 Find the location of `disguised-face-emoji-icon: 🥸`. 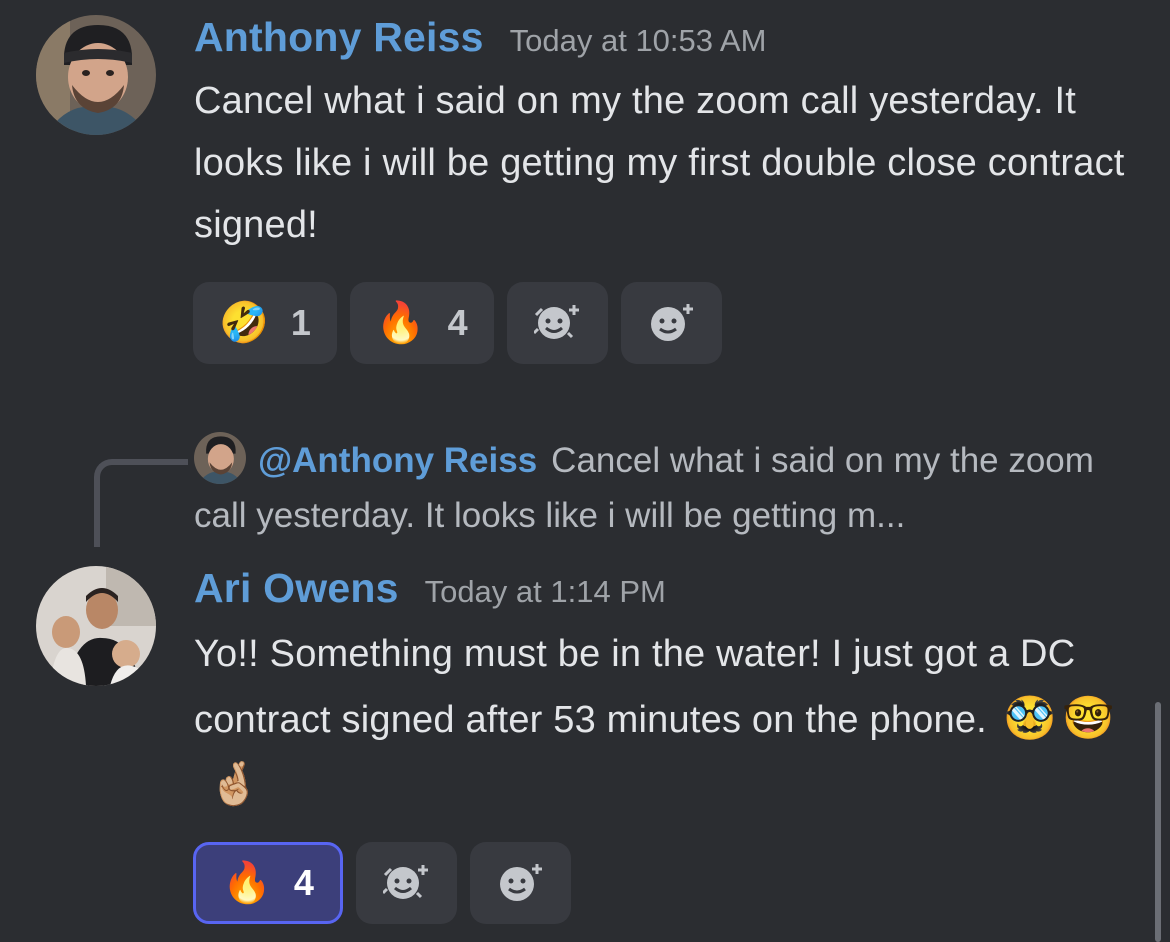

disguised-face-emoji-icon: 🥸 is located at coordinates (1030, 717).